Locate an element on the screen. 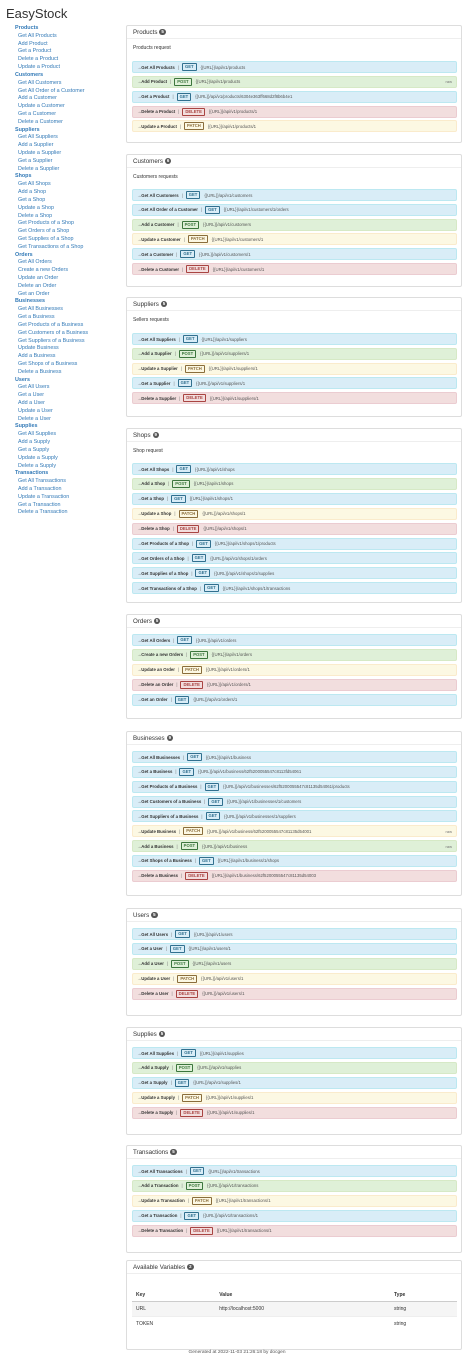 Image resolution: width=474 pixels, height=1359 pixels. request-name: Update a Shop is located at coordinates (156, 513).